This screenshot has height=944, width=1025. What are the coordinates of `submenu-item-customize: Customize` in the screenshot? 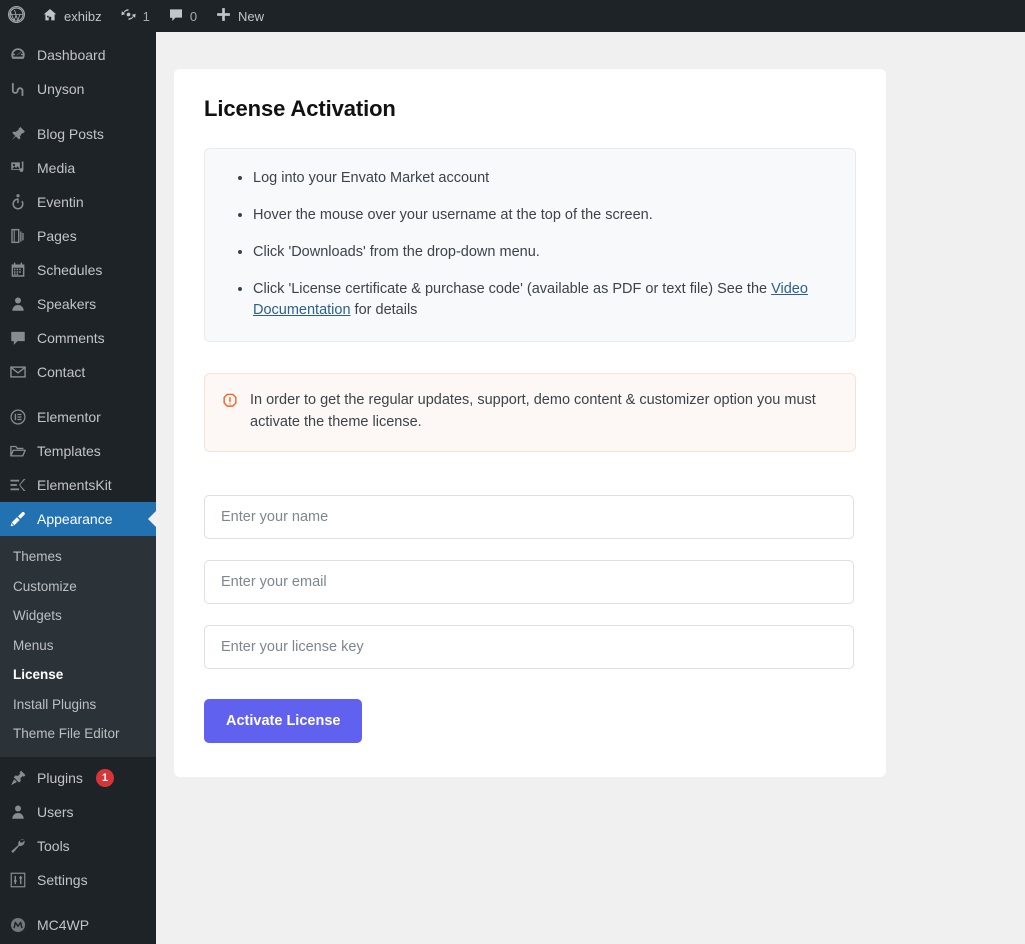 It's located at (78, 587).